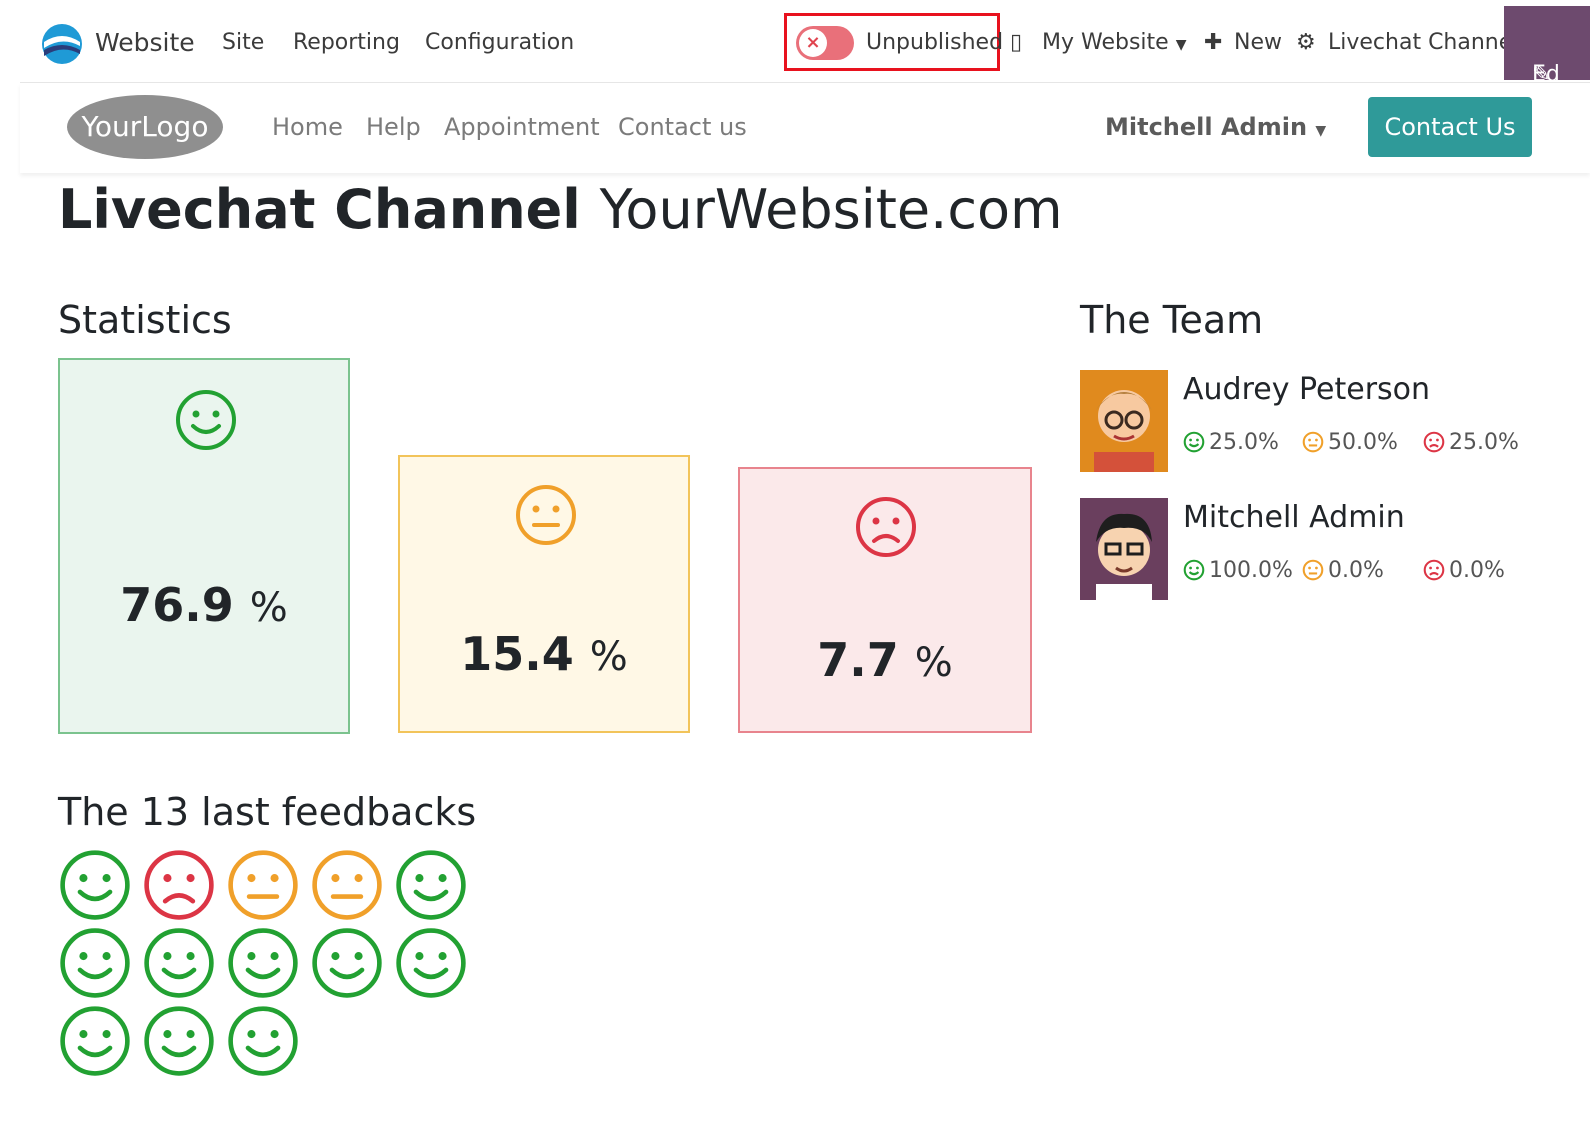 This screenshot has height=1139, width=1590. Describe the element at coordinates (1231, 442) in the screenshot. I see `member-happy-rate: 25.0%` at that location.